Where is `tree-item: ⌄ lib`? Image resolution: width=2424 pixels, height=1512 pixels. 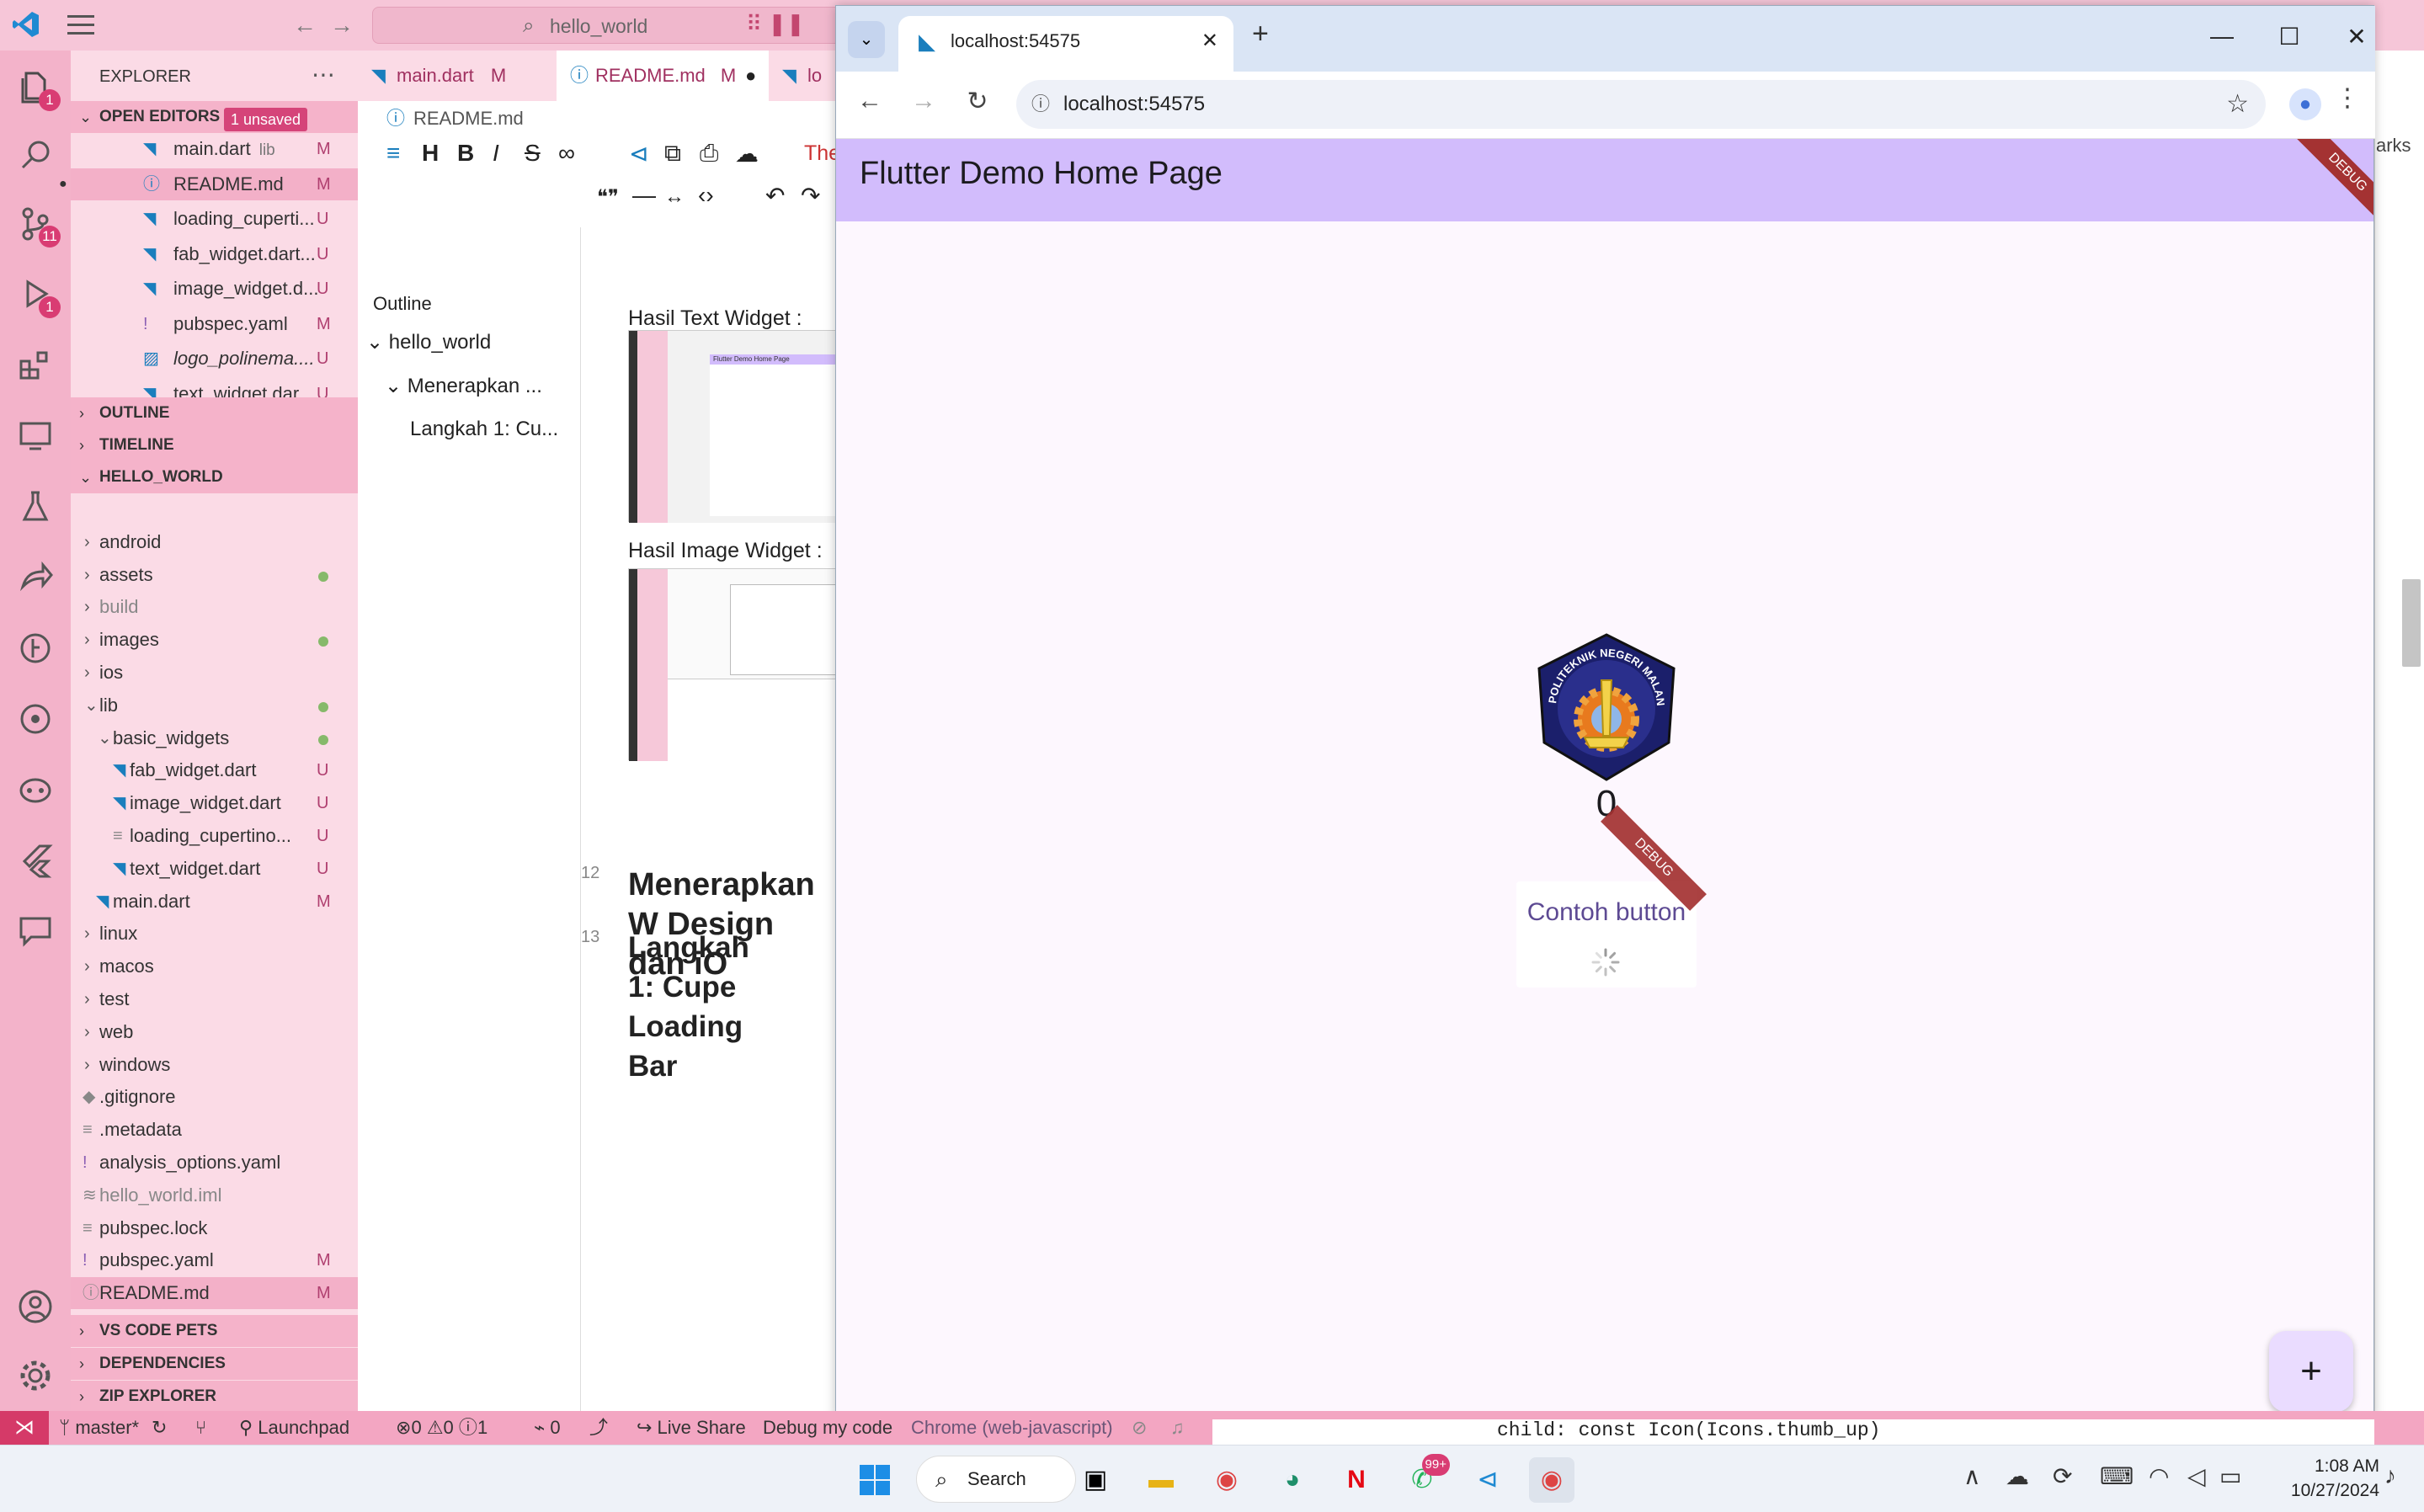
tree-item: ⌄ lib is located at coordinates (214, 705).